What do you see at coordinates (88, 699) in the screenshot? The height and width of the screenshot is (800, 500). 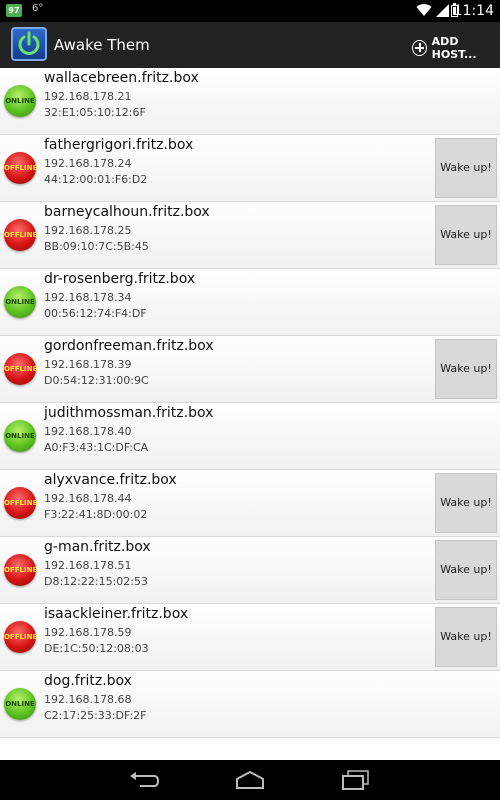 I see `host-ip: 192.168.178.68` at bounding box center [88, 699].